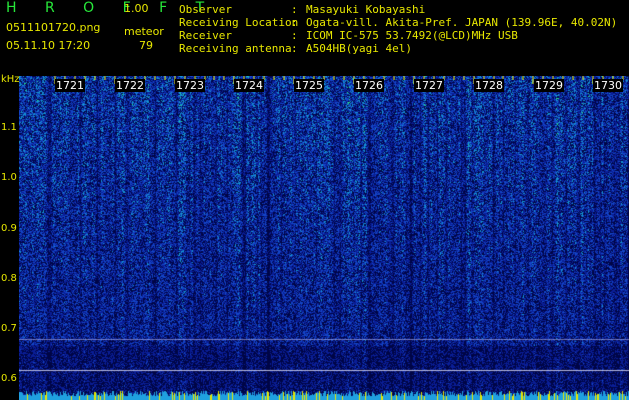 Image resolution: width=629 pixels, height=400 pixels. What do you see at coordinates (549, 85) in the screenshot?
I see `time-tick-1729: 1729` at bounding box center [549, 85].